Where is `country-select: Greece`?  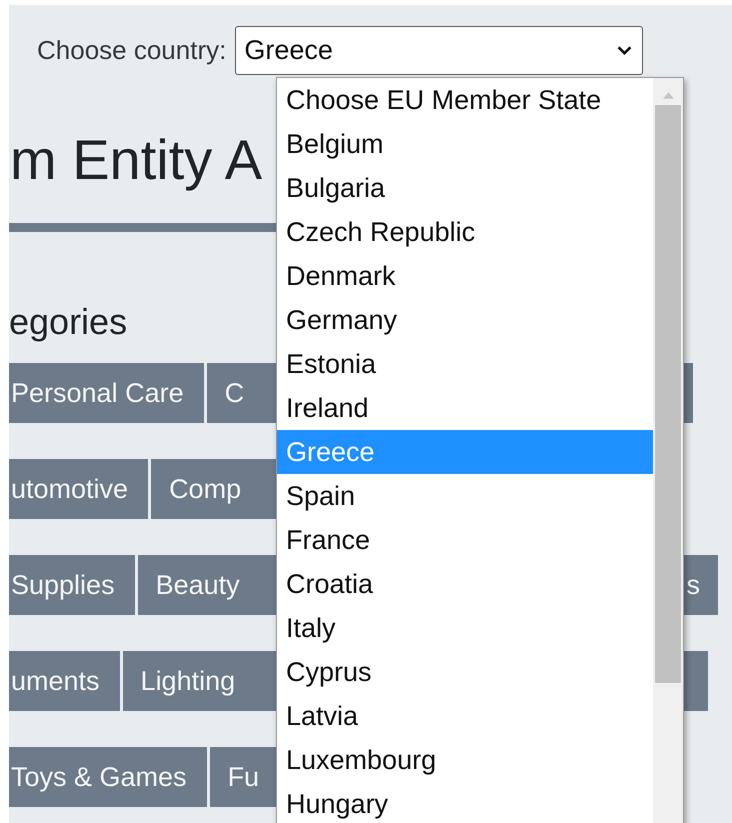 country-select: Greece is located at coordinates (439, 50).